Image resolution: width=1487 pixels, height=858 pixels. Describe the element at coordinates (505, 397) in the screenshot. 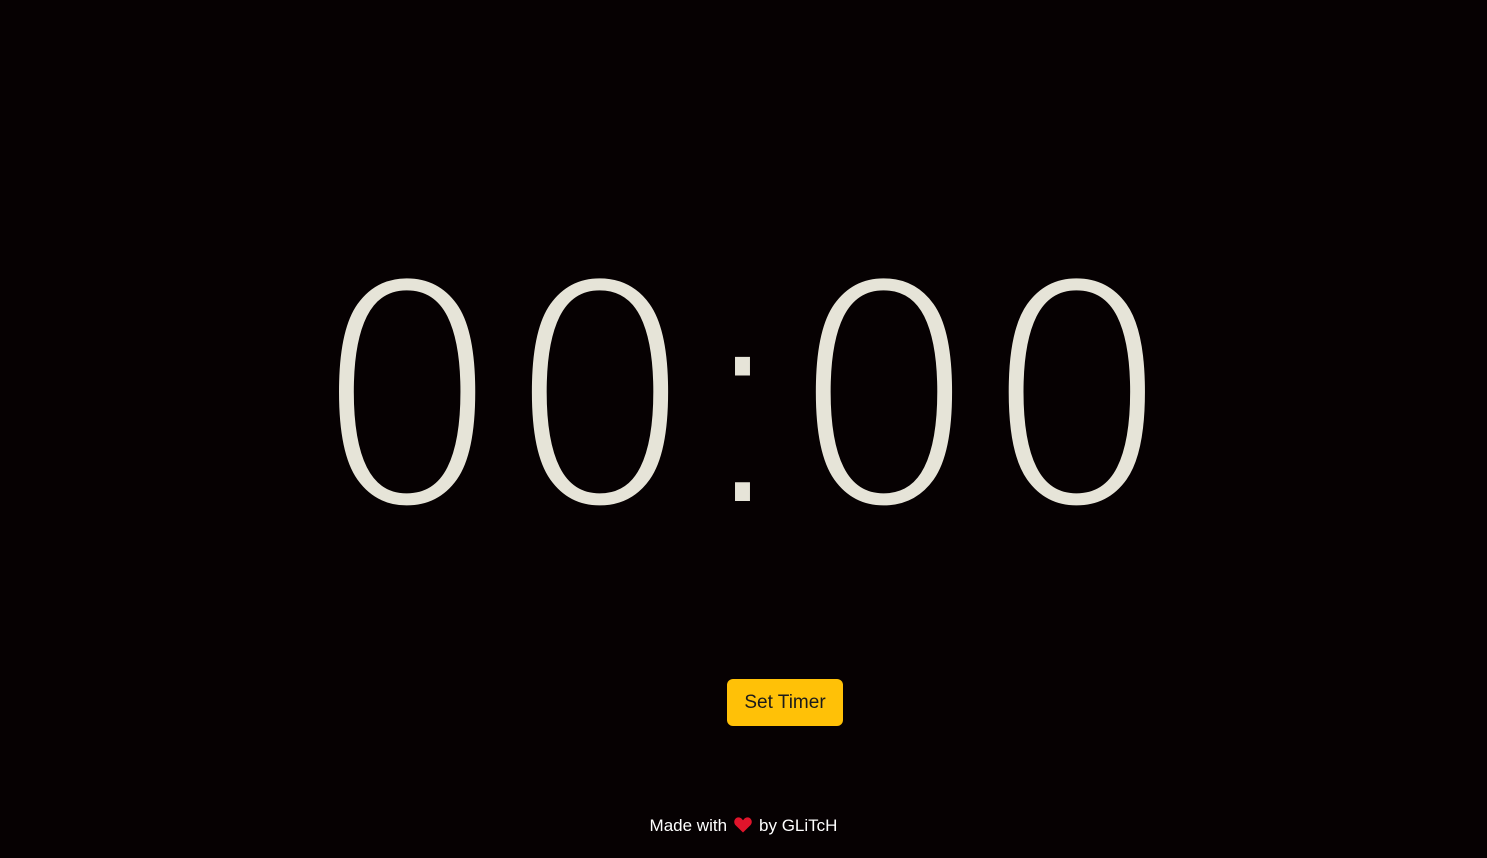

I see `timer-minutes: 00` at that location.